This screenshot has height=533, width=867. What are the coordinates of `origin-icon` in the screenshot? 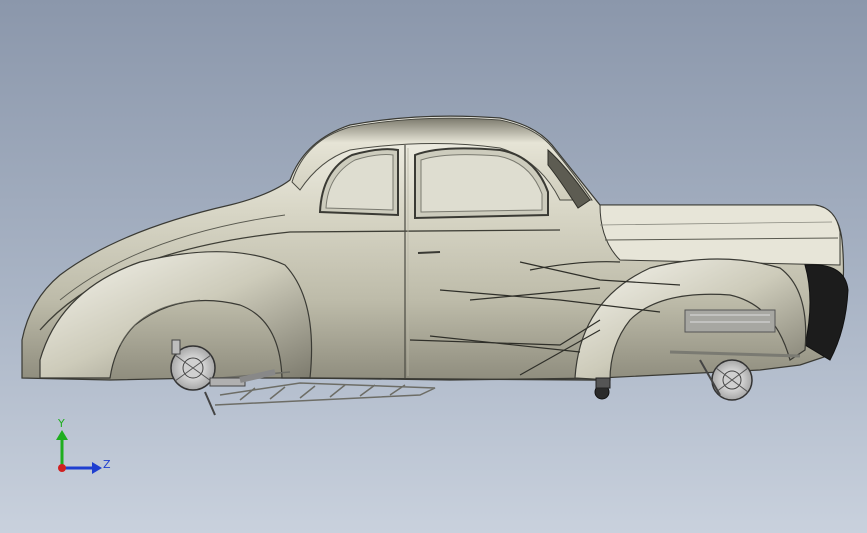 It's located at (62, 468).